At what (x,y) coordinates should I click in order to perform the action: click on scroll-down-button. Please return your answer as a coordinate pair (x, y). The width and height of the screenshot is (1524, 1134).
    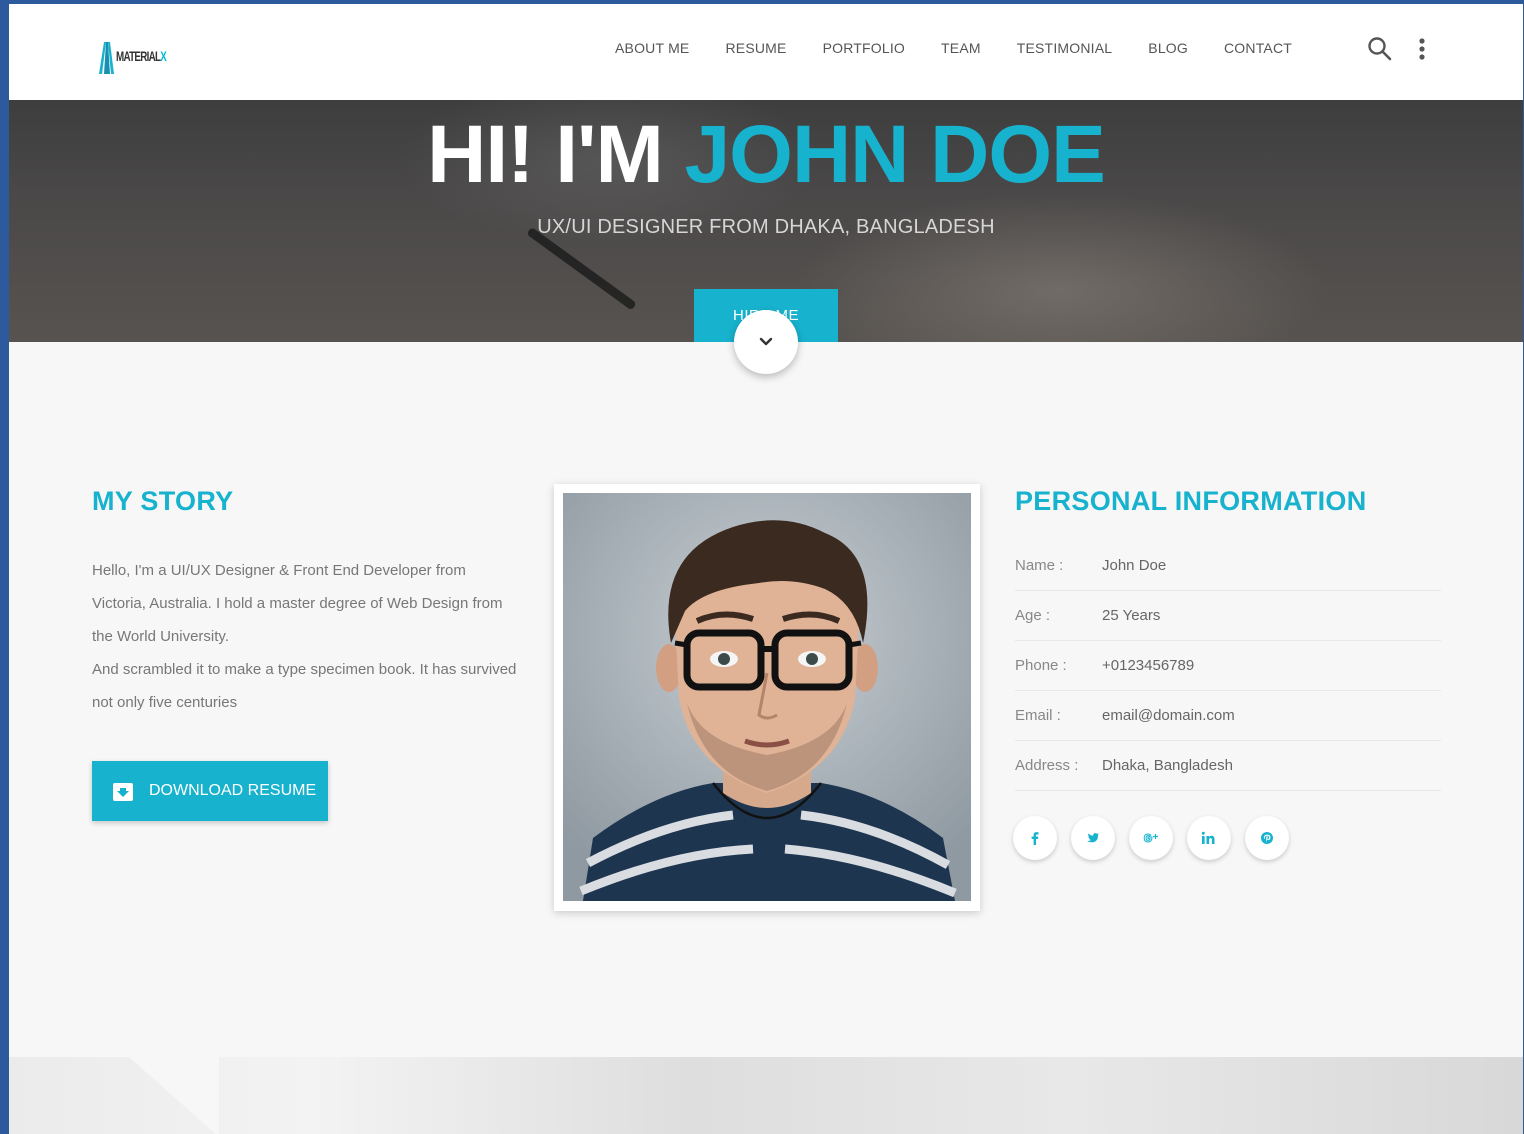
    Looking at the image, I should click on (766, 342).